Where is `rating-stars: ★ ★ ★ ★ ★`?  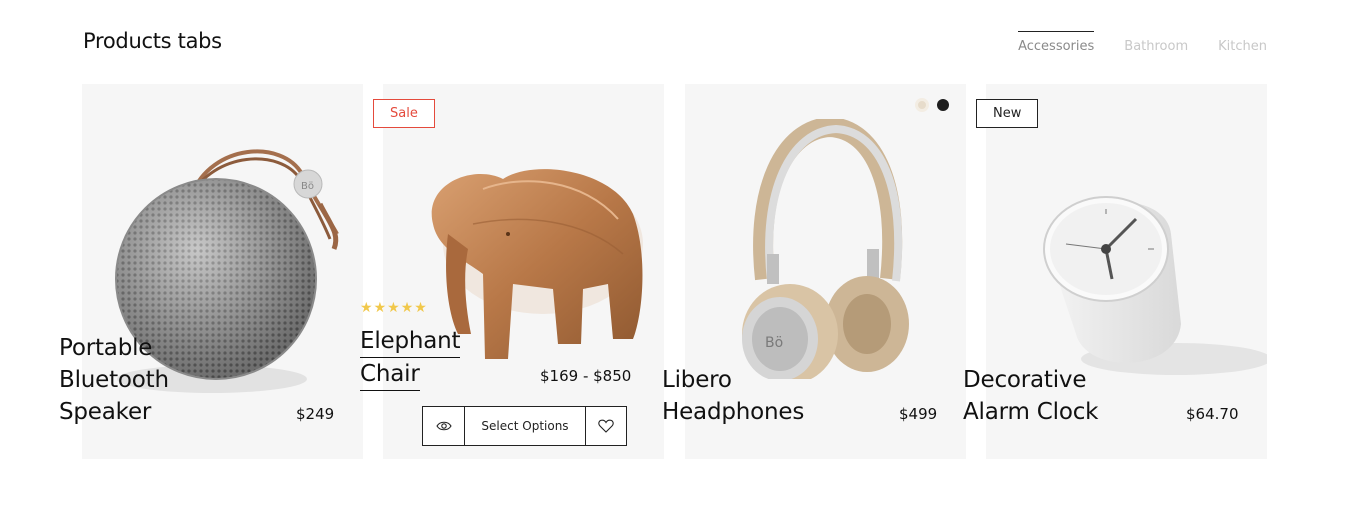
rating-stars: ★ ★ ★ ★ ★ is located at coordinates (393, 308).